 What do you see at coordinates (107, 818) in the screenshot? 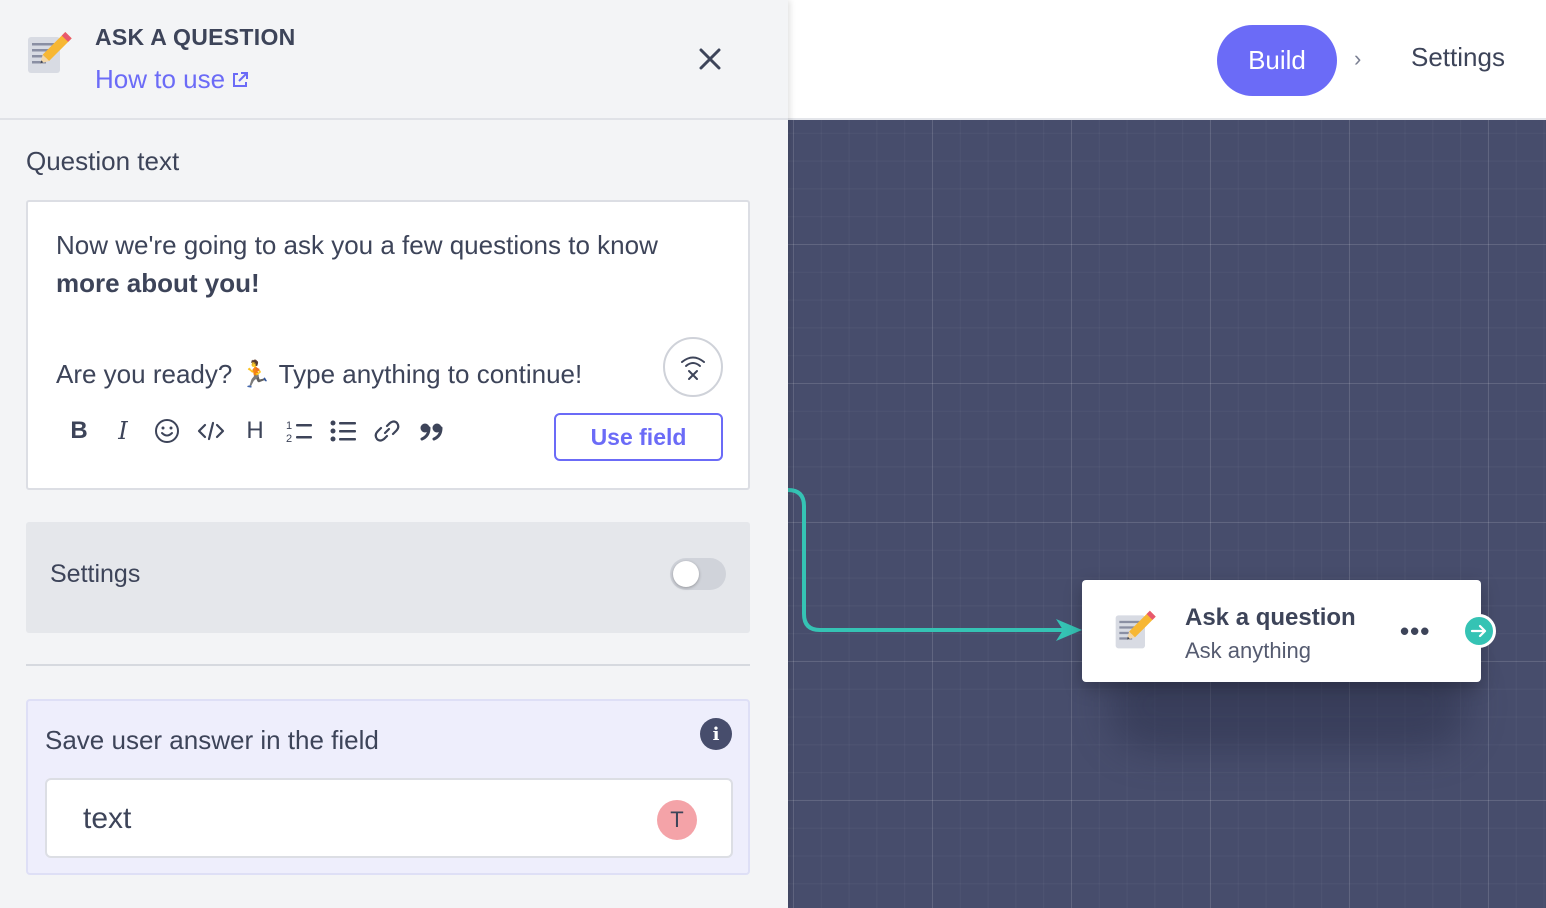
I see `field-value: text` at bounding box center [107, 818].